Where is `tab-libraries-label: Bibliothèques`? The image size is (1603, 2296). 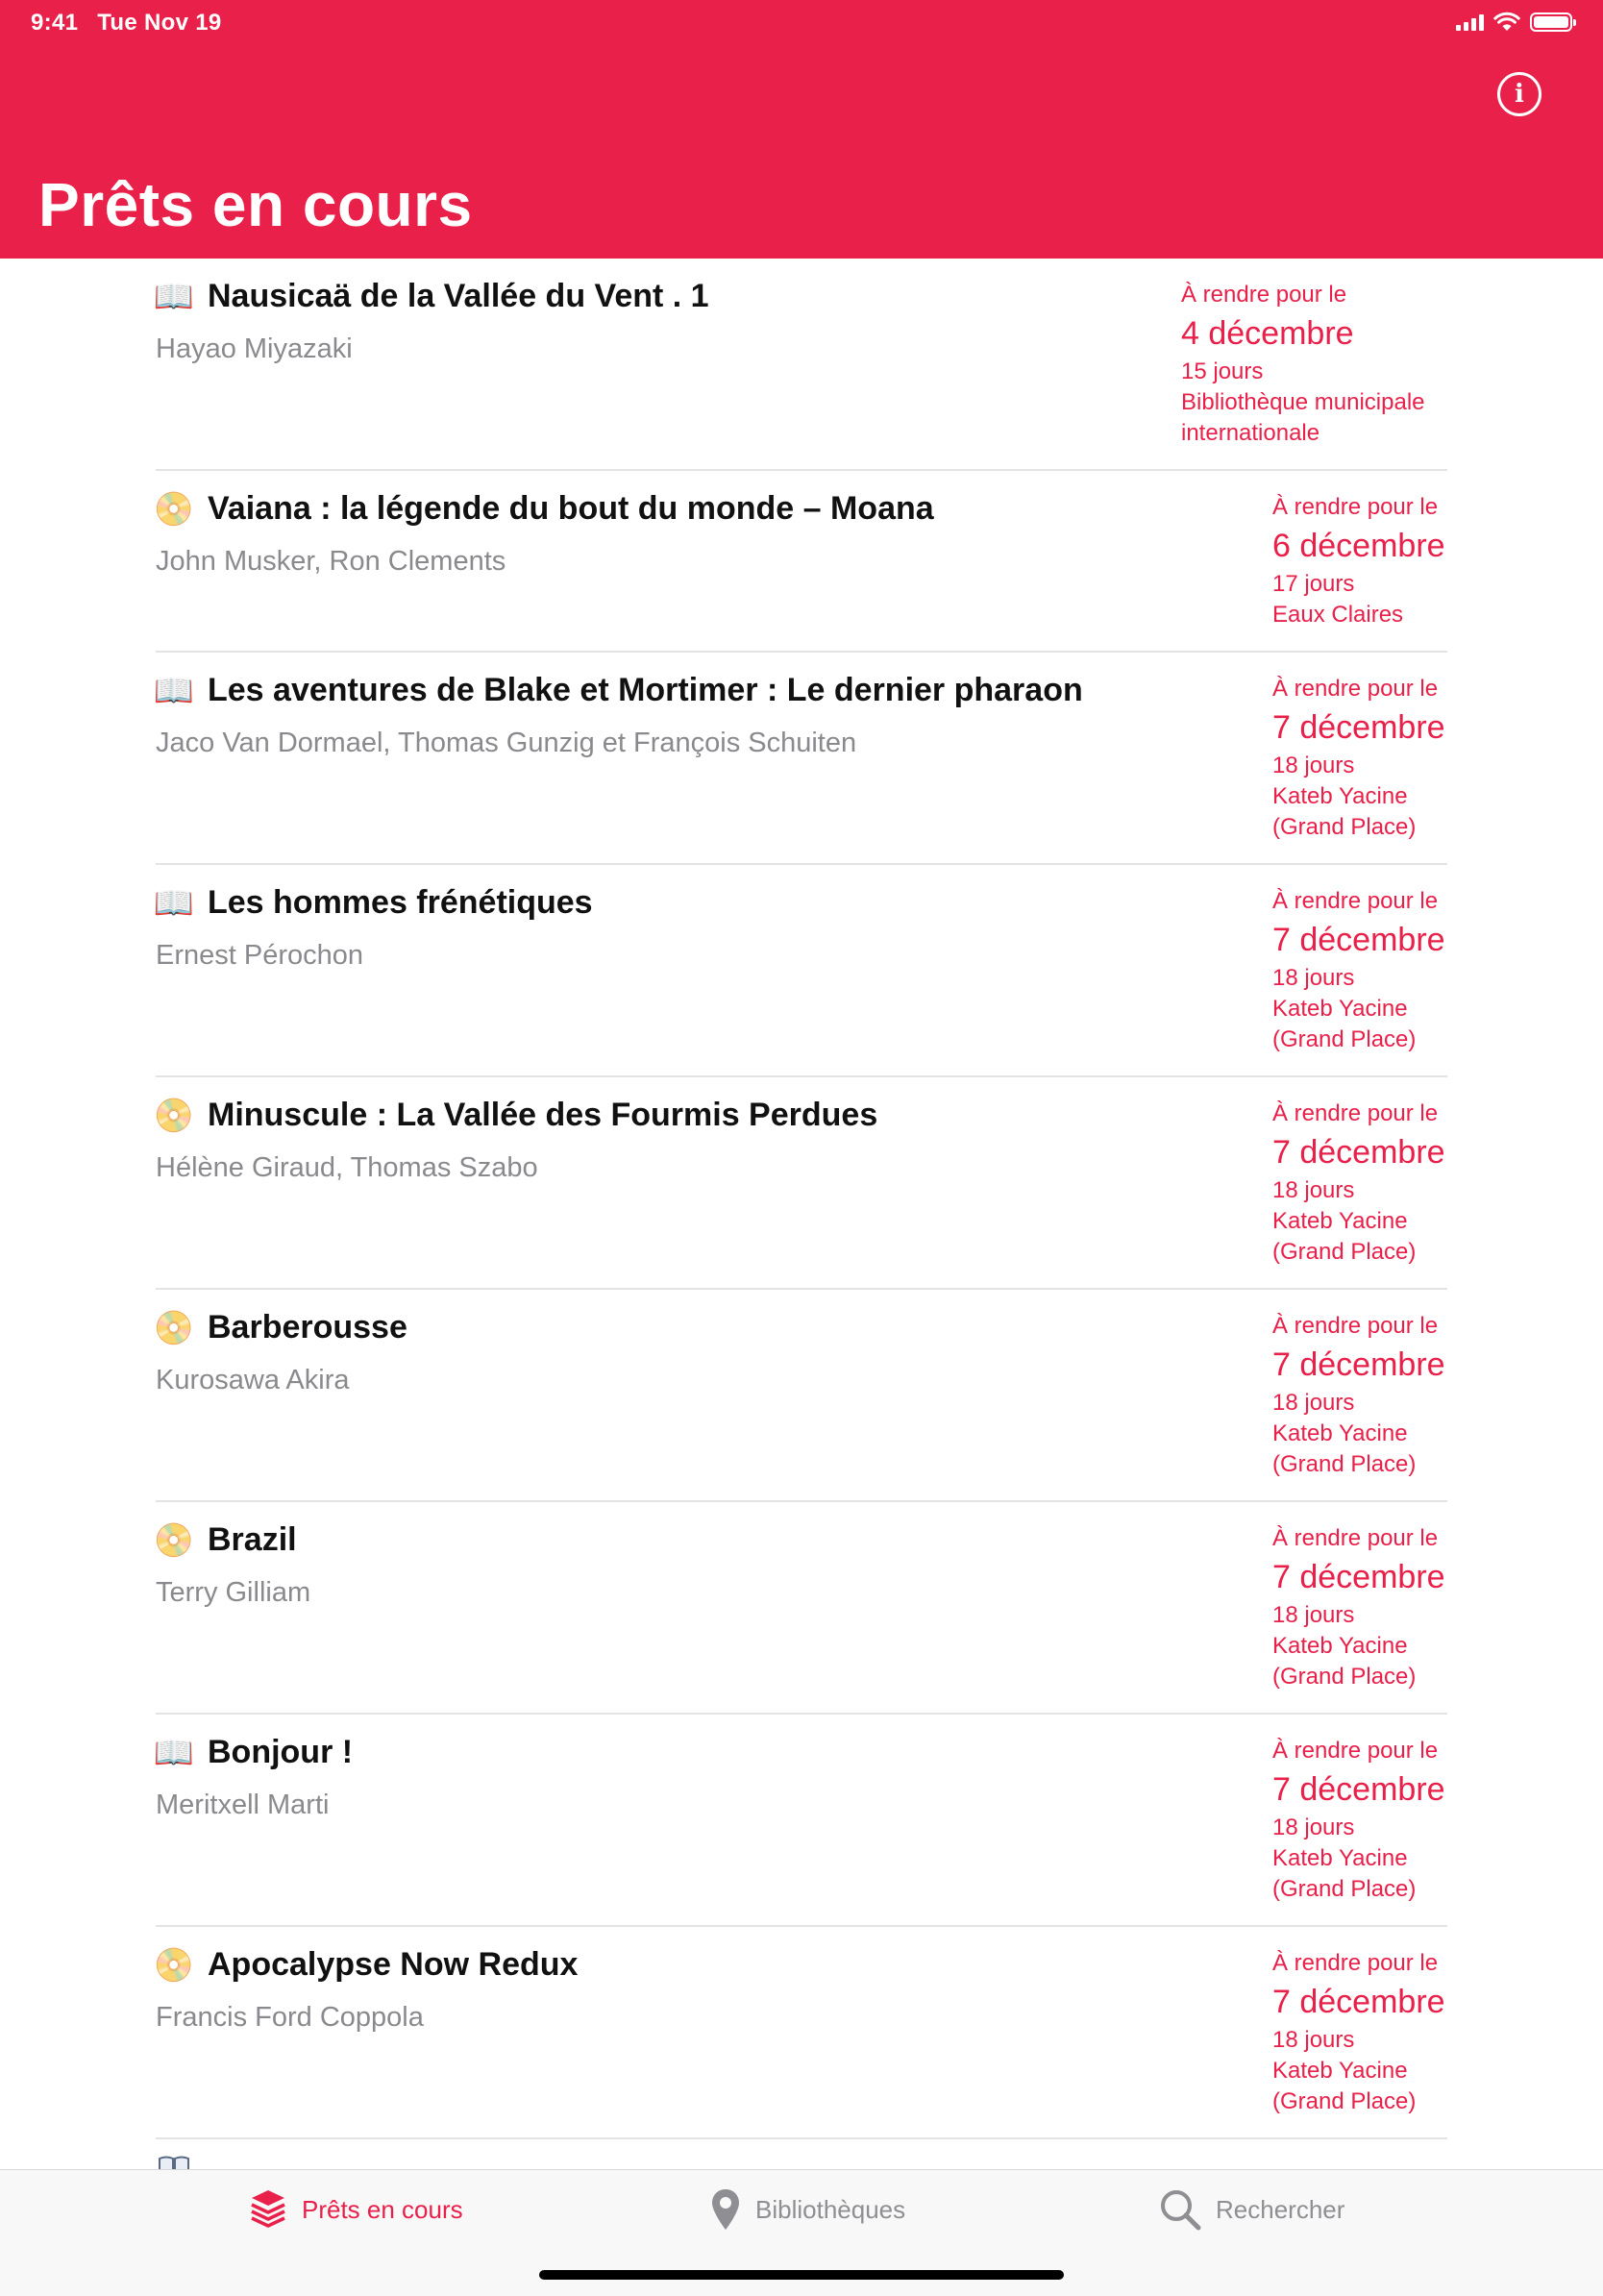
tab-libraries-label: Bibliothèques is located at coordinates (831, 2209).